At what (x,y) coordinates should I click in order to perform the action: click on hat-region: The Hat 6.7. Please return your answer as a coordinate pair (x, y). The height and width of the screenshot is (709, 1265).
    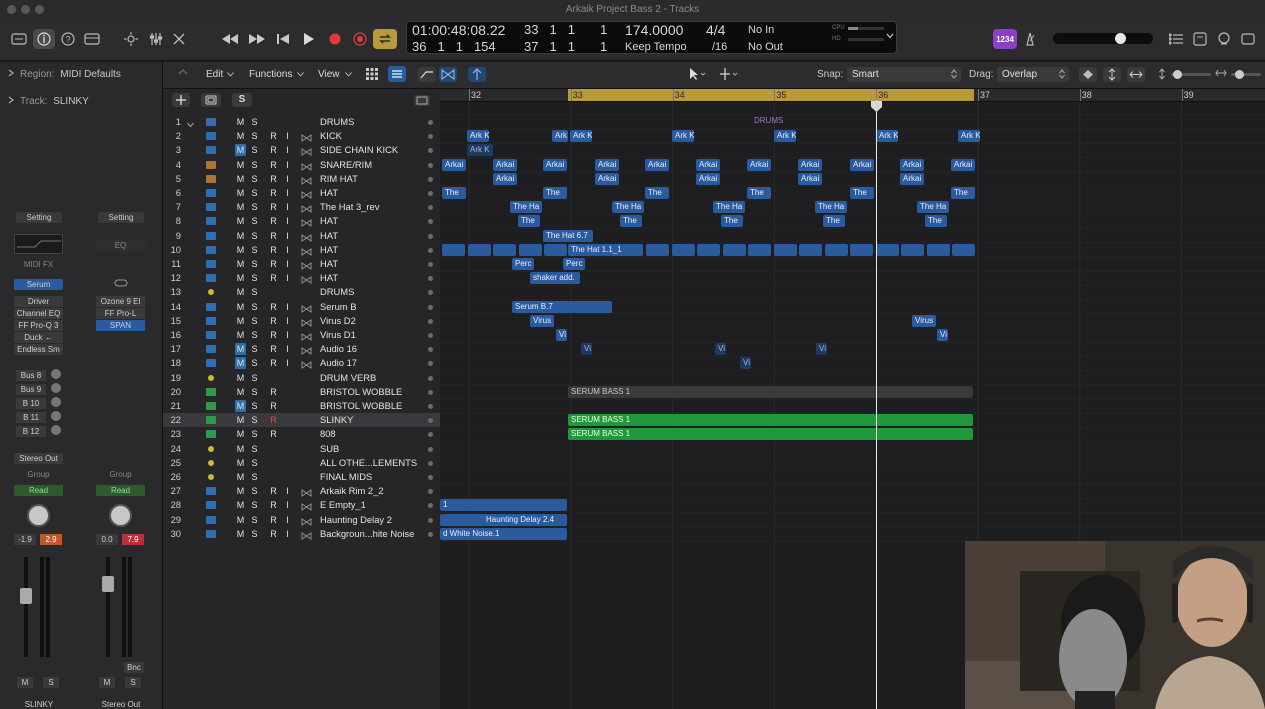
    Looking at the image, I should click on (568, 235).